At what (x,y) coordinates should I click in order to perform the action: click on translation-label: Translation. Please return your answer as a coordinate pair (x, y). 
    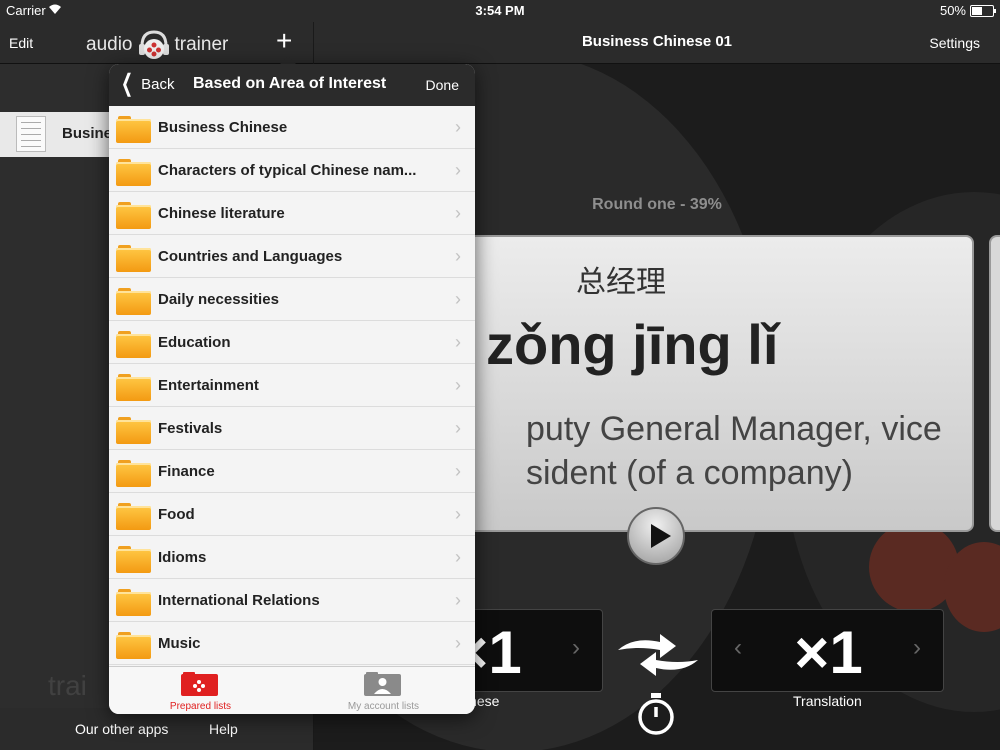
    Looking at the image, I should click on (827, 701).